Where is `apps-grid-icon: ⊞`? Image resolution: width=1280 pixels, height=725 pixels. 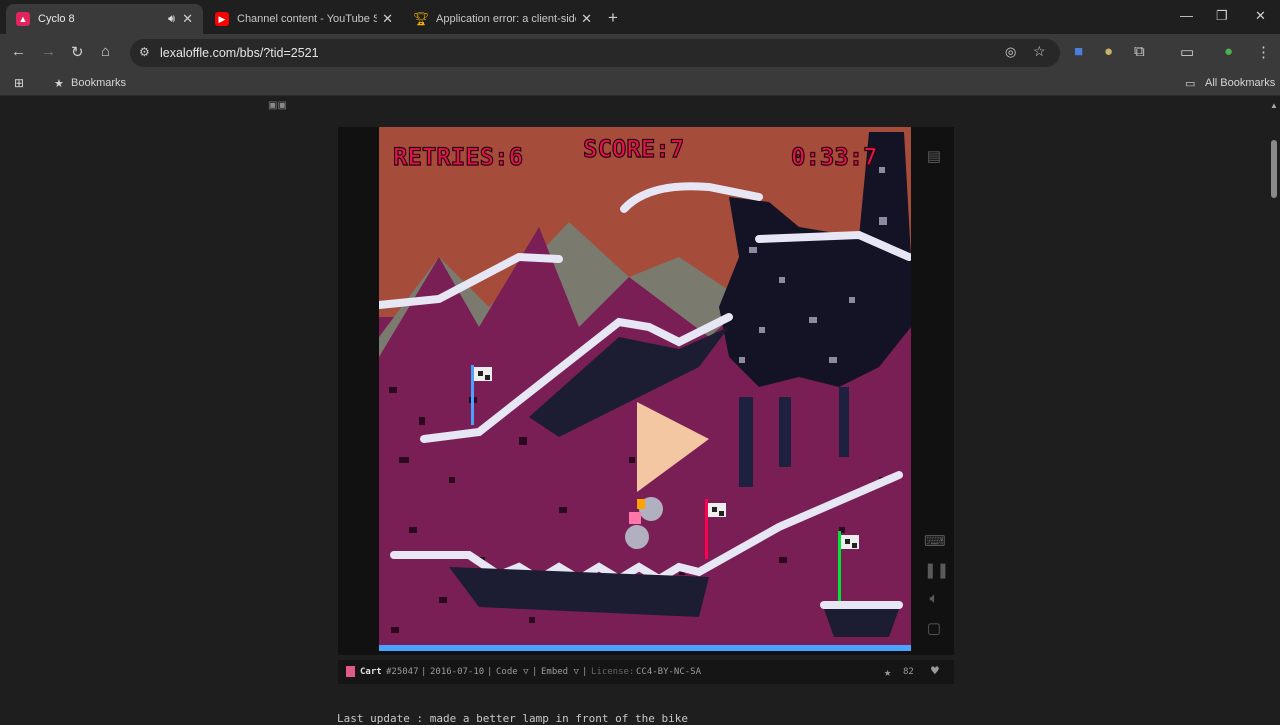 apps-grid-icon: ⊞ is located at coordinates (19, 83).